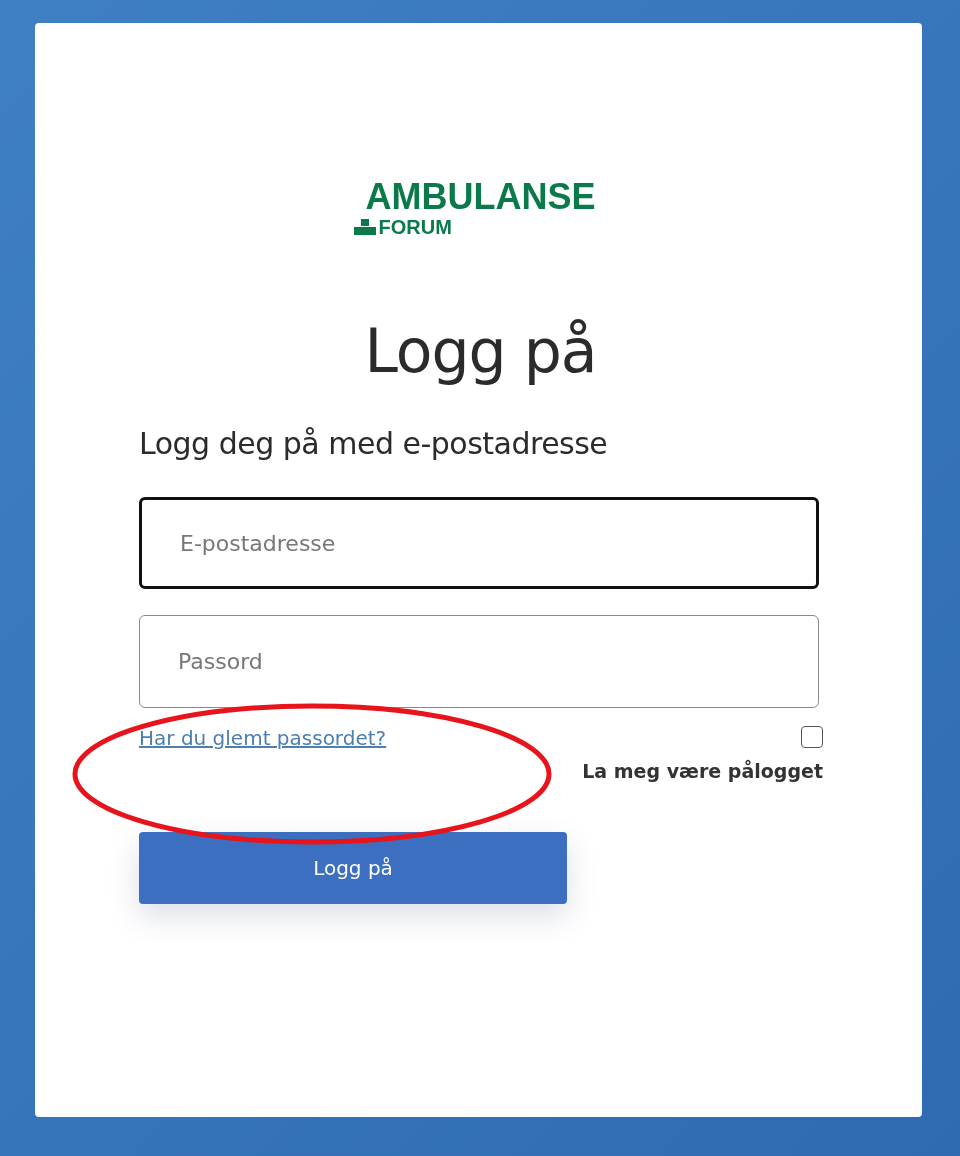 The image size is (960, 1156). What do you see at coordinates (353, 868) in the screenshot?
I see `login-button: Logg på` at bounding box center [353, 868].